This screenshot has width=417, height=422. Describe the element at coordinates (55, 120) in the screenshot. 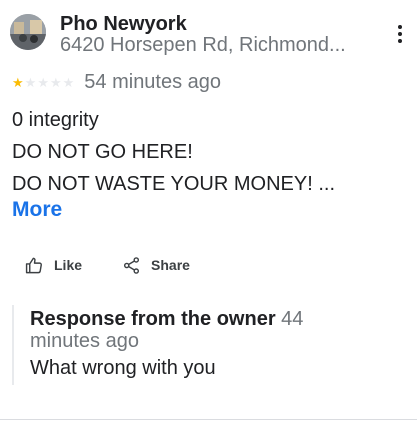

I see `review-line: 0 integrity` at that location.